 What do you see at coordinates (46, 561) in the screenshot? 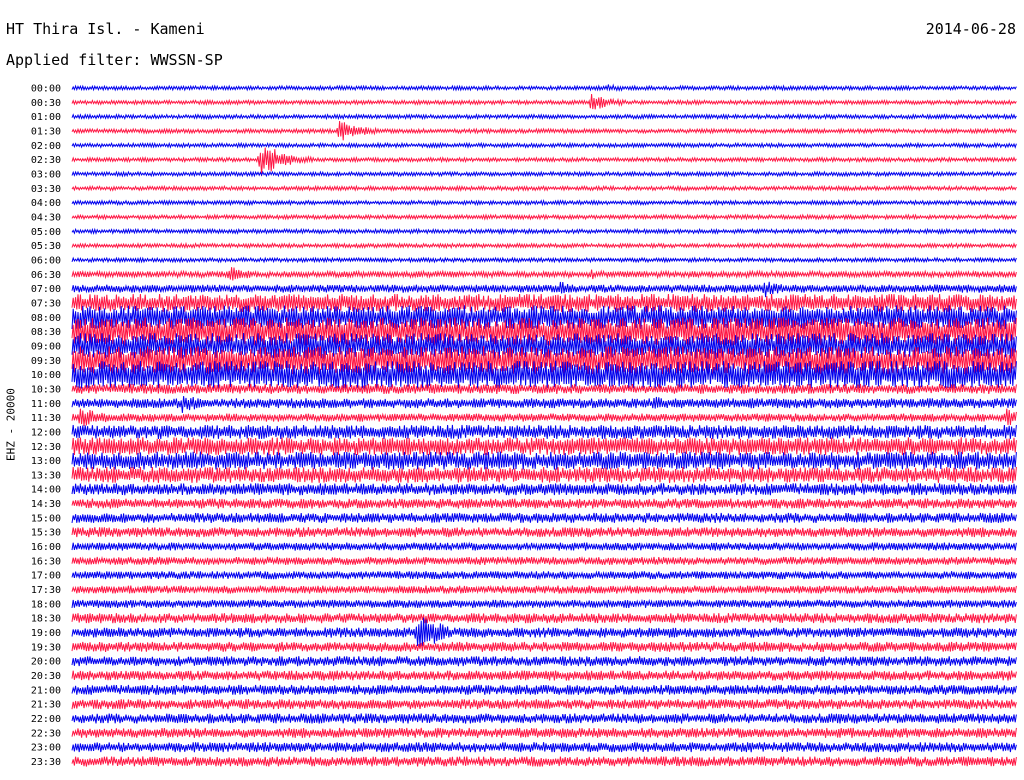
I see `time-label-1630: 16:30` at bounding box center [46, 561].